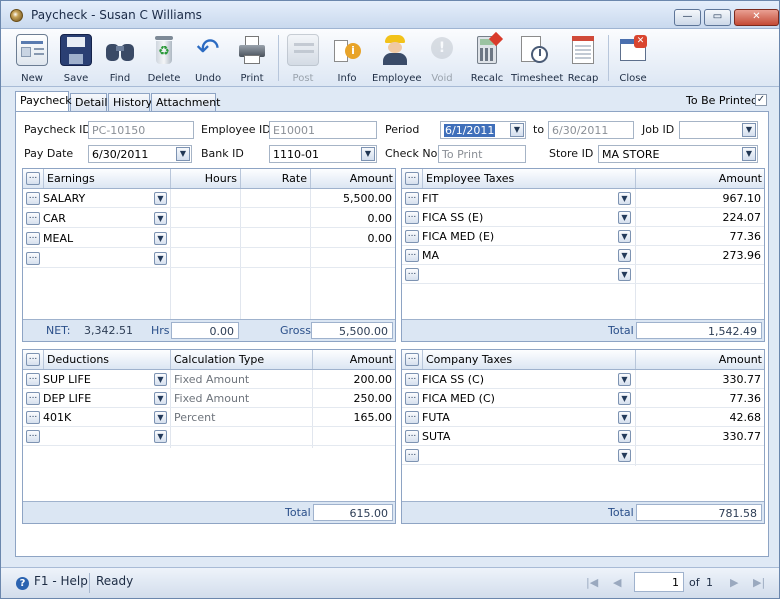 Image resolution: width=780 pixels, height=599 pixels. I want to click on void-button: ! Void, so click(442, 58).